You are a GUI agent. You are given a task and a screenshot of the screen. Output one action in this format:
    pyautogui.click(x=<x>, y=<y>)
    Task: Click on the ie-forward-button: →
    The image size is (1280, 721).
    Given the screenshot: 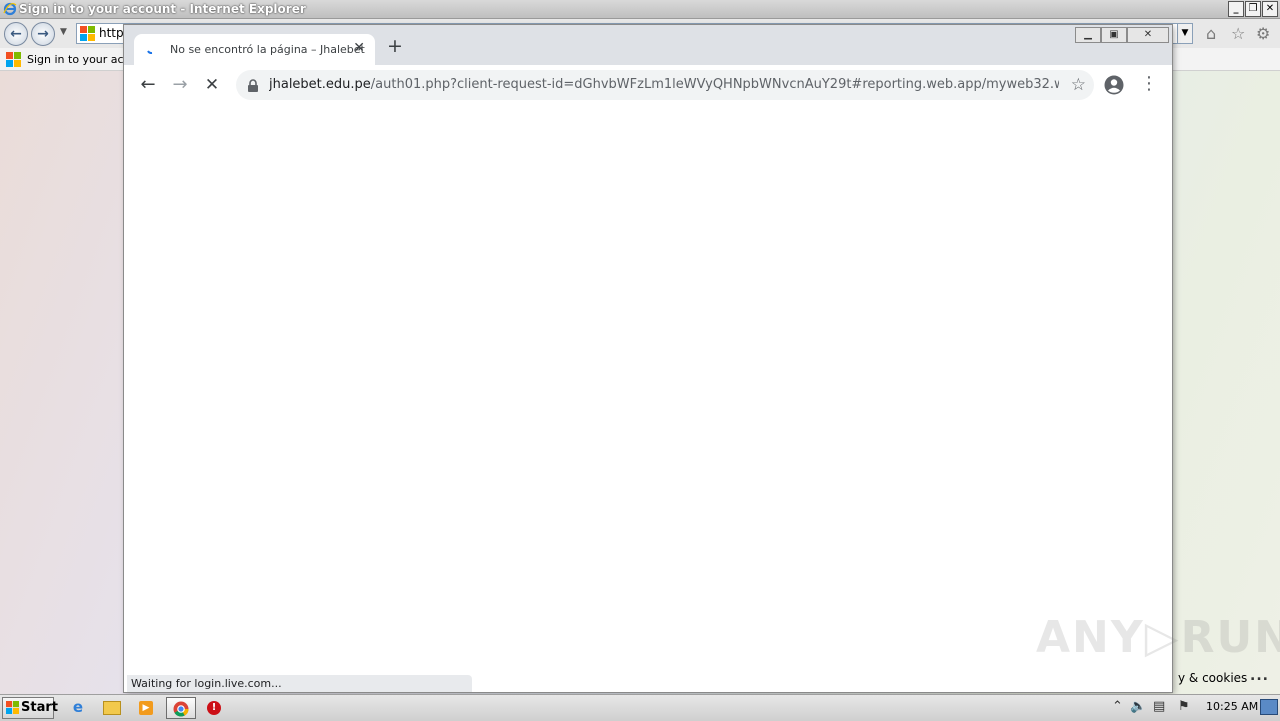 What is the action you would take?
    pyautogui.click(x=43, y=34)
    